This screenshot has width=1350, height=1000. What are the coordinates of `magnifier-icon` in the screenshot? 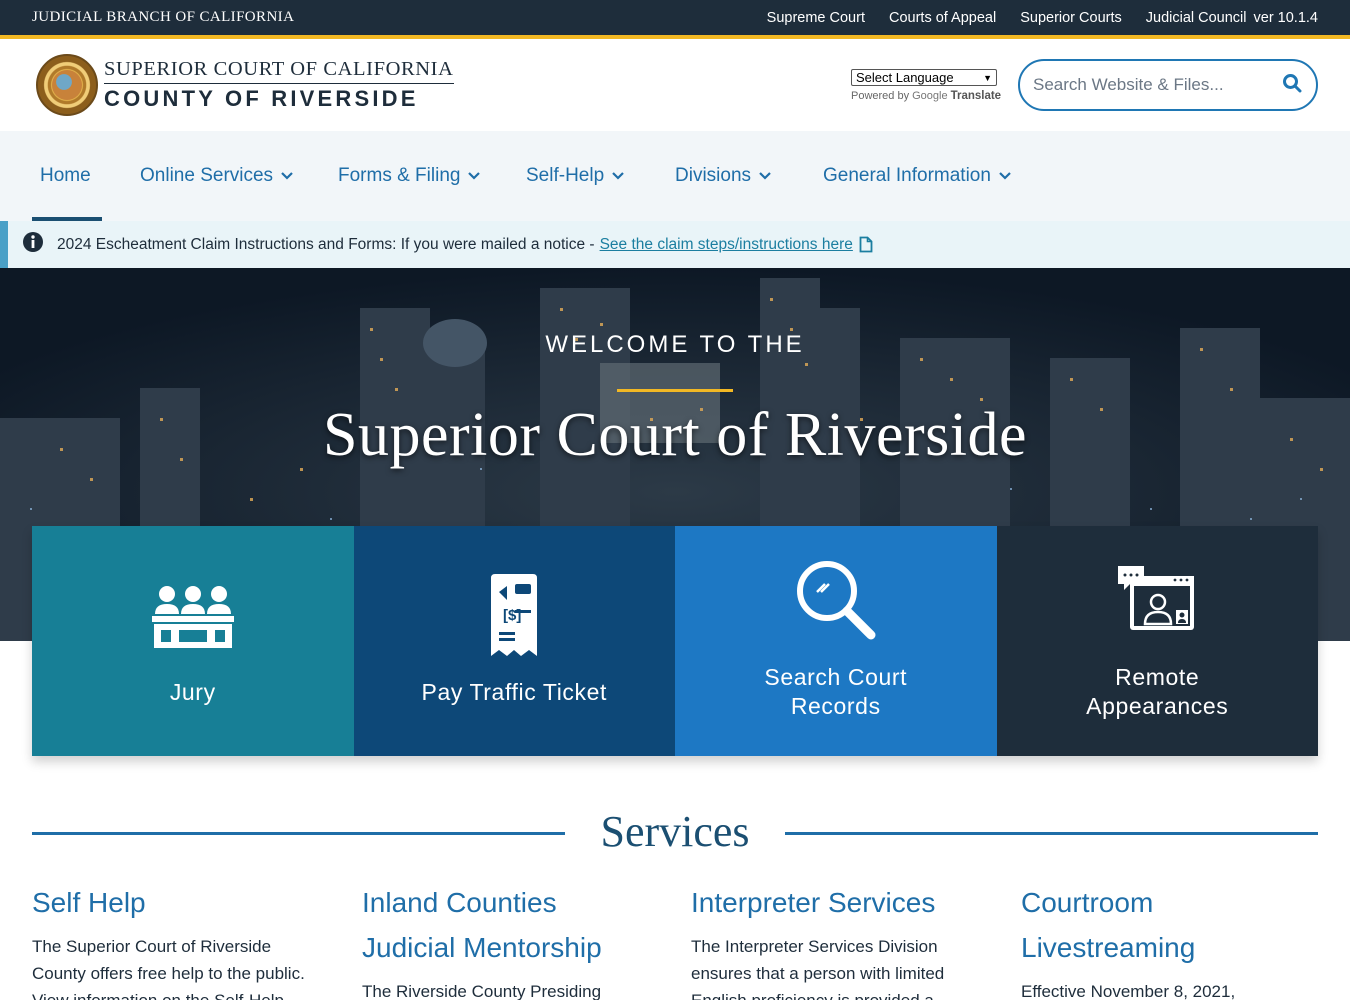 It's located at (836, 600).